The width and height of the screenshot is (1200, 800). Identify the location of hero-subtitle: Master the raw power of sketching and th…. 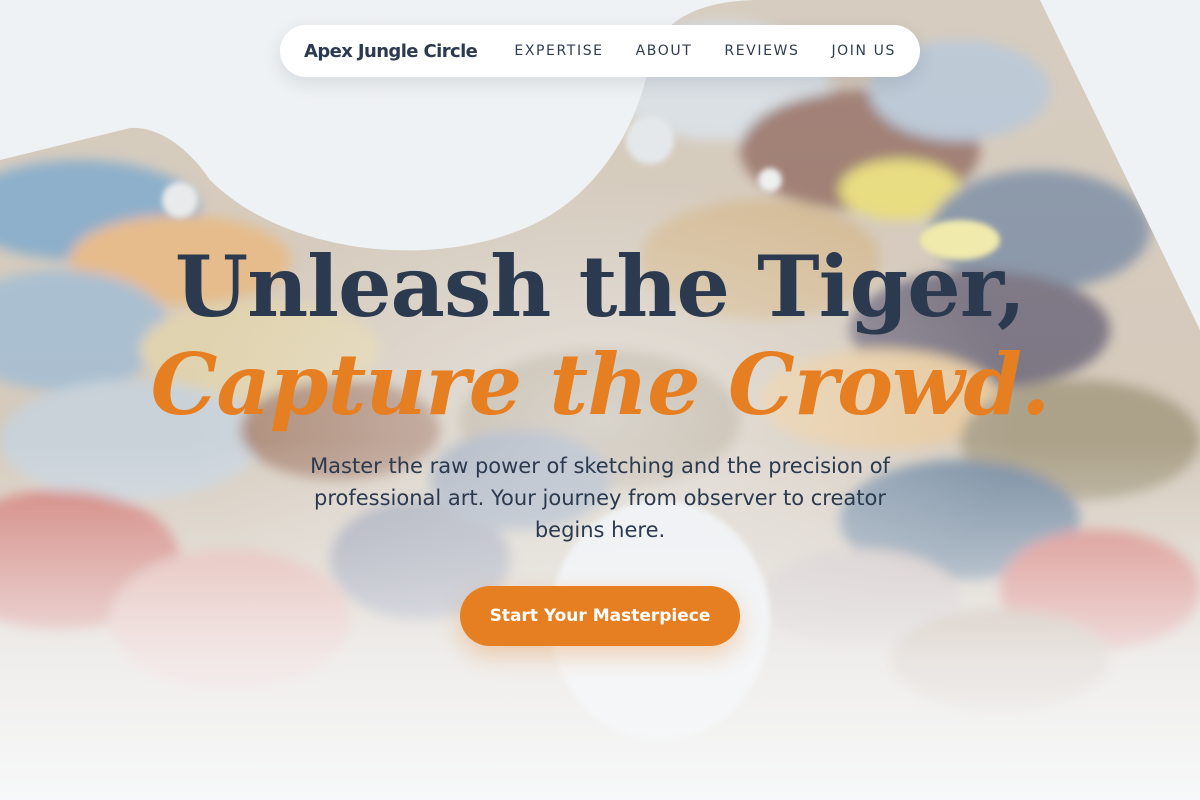
(600, 498).